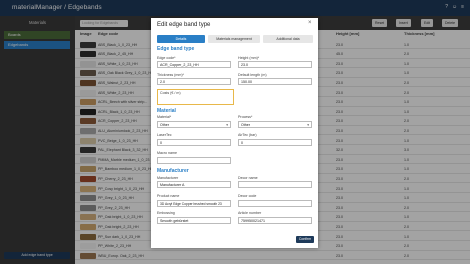 The width and height of the screenshot is (470, 264). What do you see at coordinates (275, 81) in the screenshot?
I see `default-length-field: 150.00` at bounding box center [275, 81].